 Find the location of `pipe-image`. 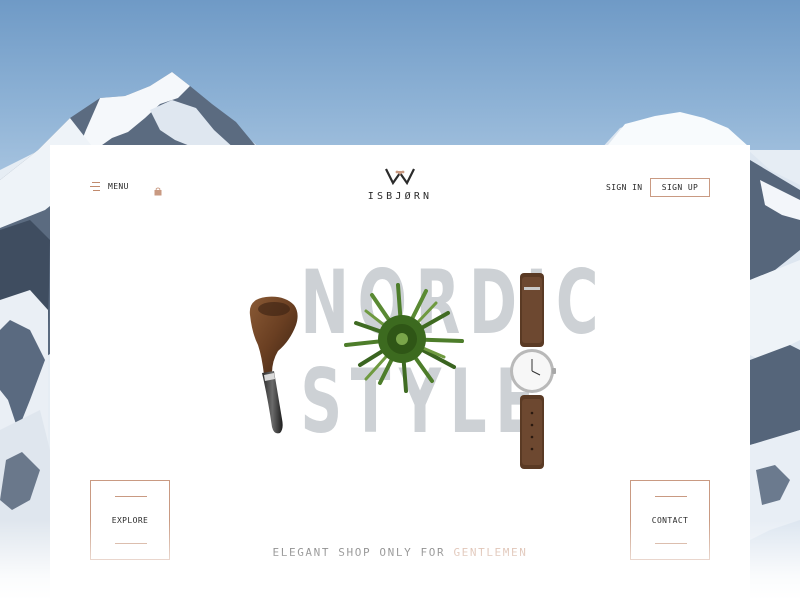

pipe-image is located at coordinates (275, 366).